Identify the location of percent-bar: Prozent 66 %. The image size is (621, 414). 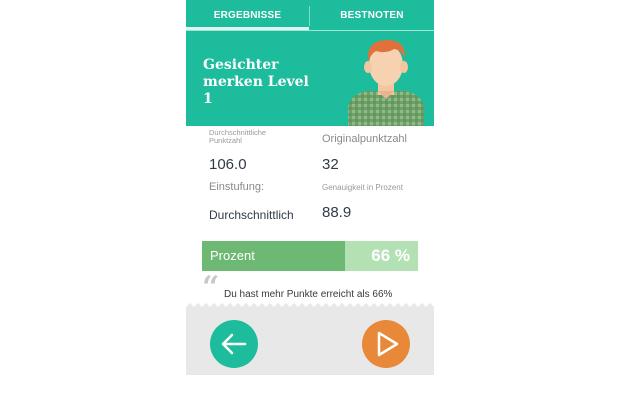
(310, 256).